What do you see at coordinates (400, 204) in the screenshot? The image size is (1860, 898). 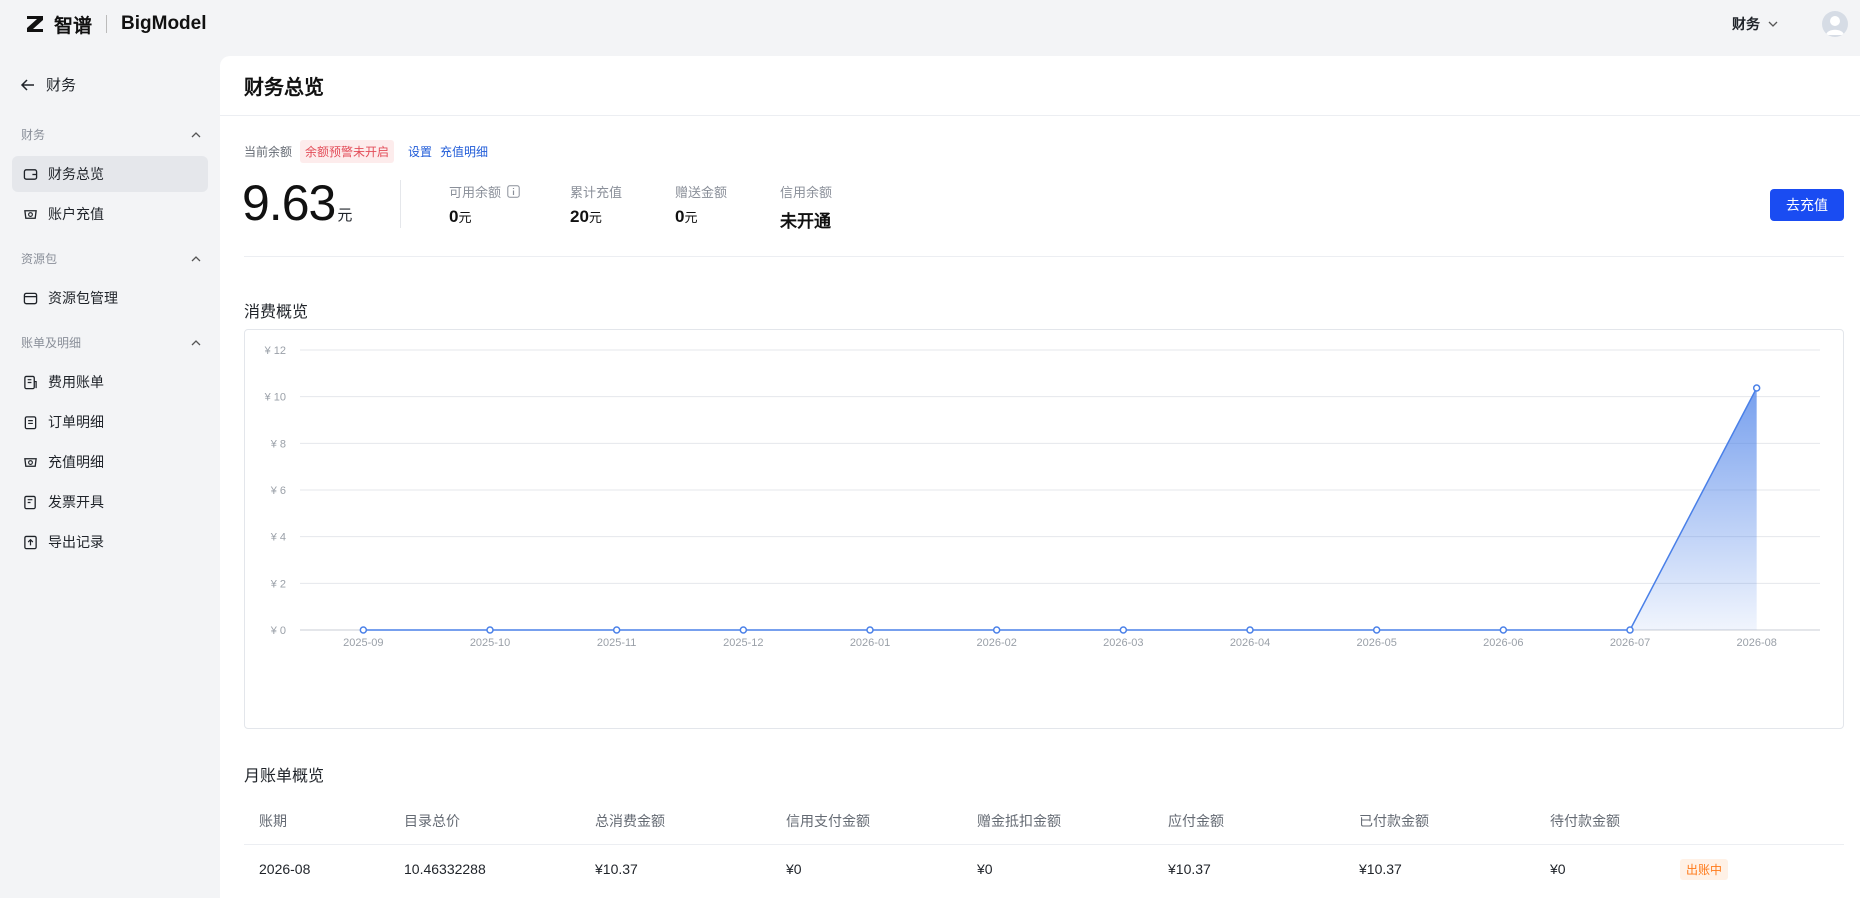 I see `balance-divider` at bounding box center [400, 204].